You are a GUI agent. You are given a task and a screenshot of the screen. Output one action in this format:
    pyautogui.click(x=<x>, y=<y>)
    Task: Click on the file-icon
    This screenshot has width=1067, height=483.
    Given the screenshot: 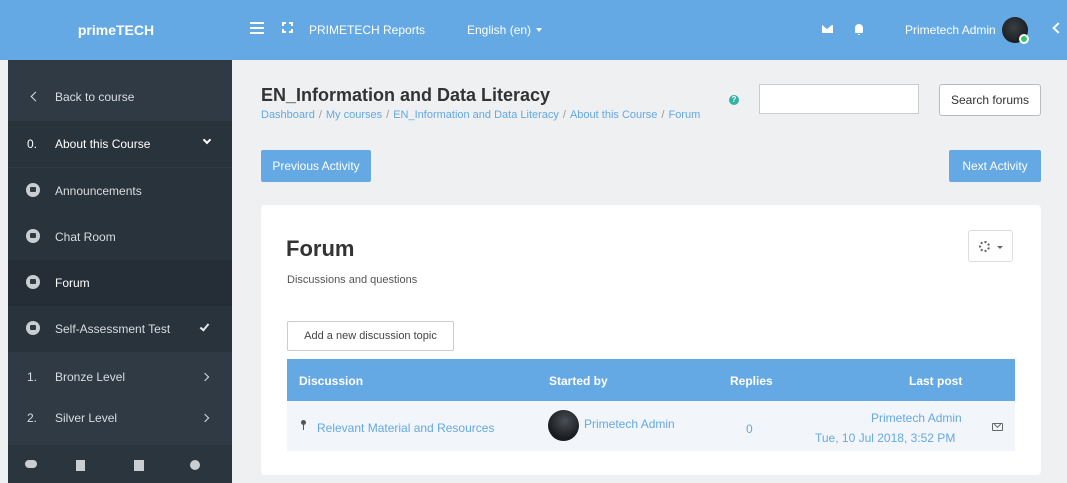 What is the action you would take?
    pyautogui.click(x=80, y=465)
    